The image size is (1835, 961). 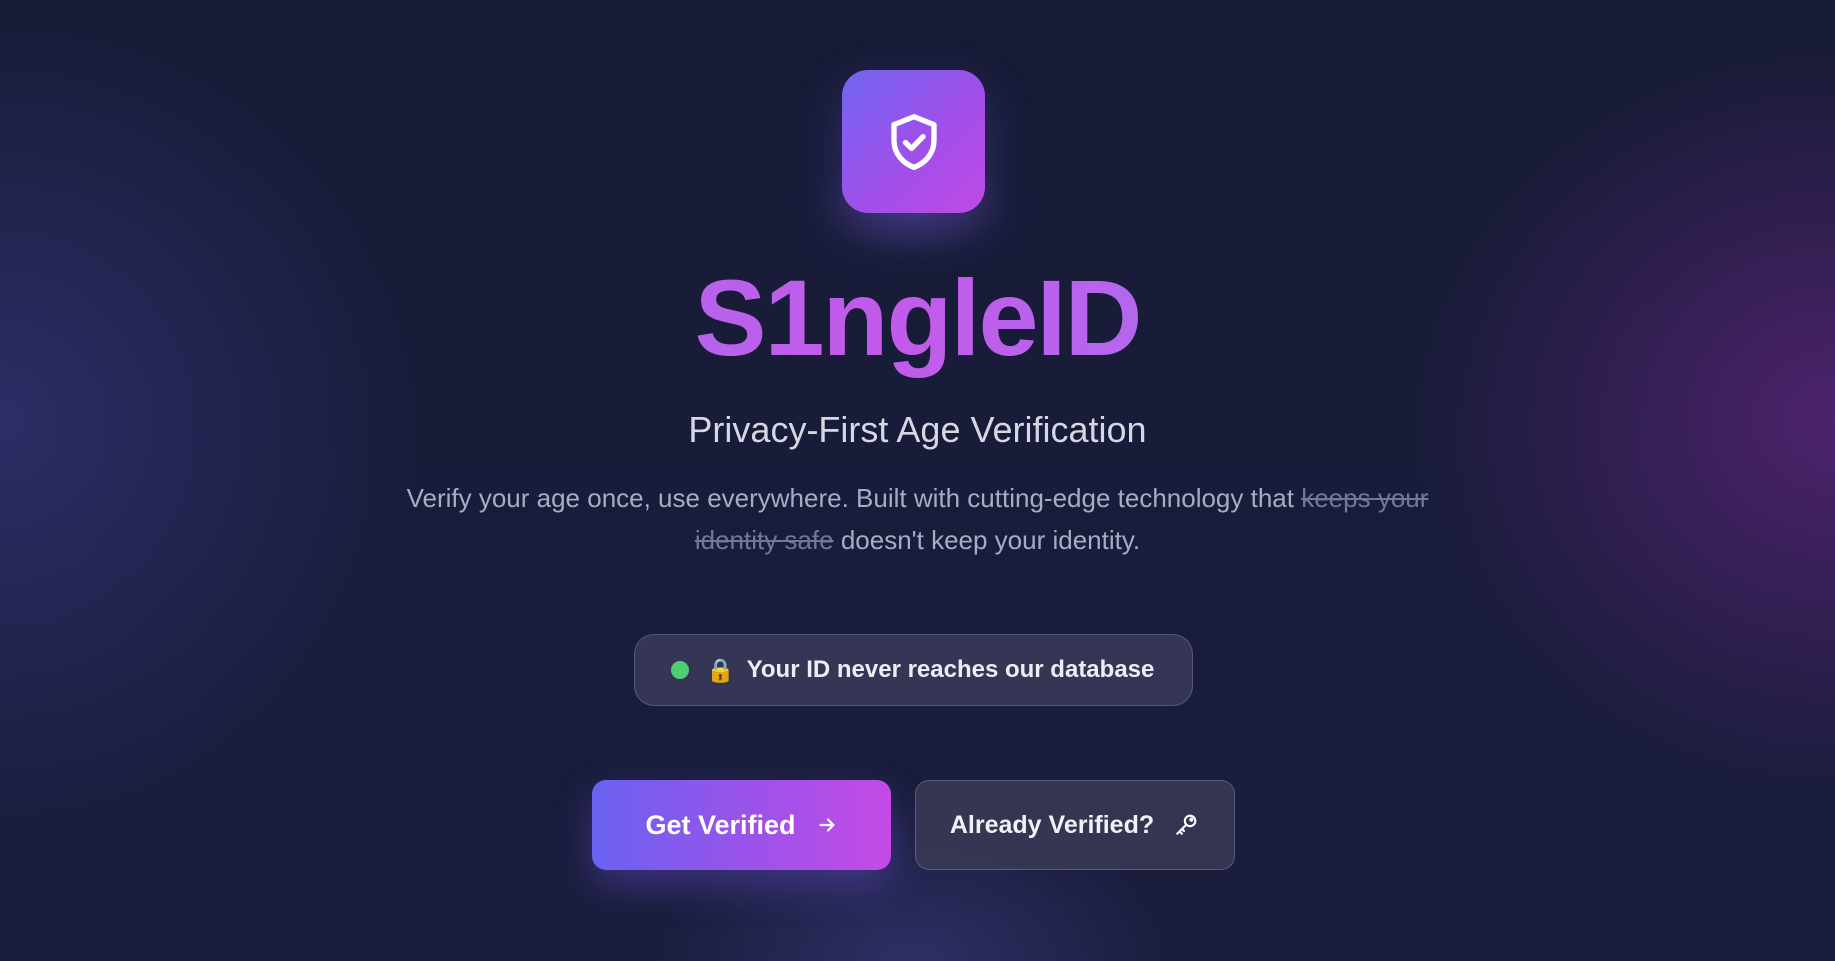 What do you see at coordinates (827, 825) in the screenshot?
I see `arrow-right-icon` at bounding box center [827, 825].